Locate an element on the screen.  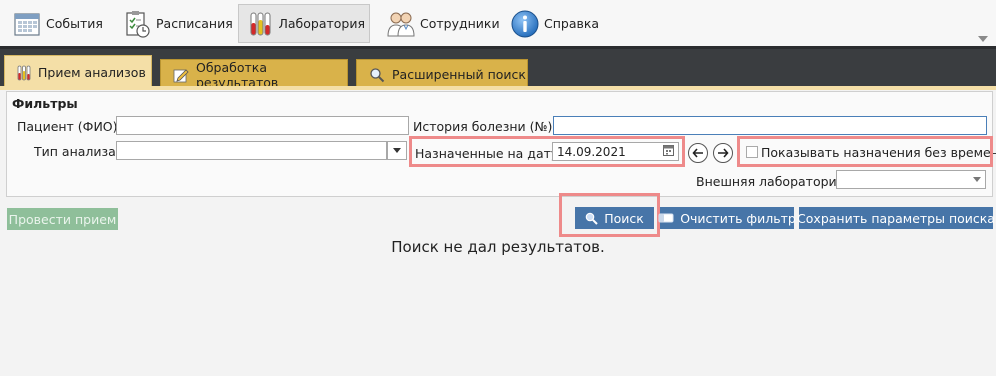
filters-title: Фильтры is located at coordinates (45, 103).